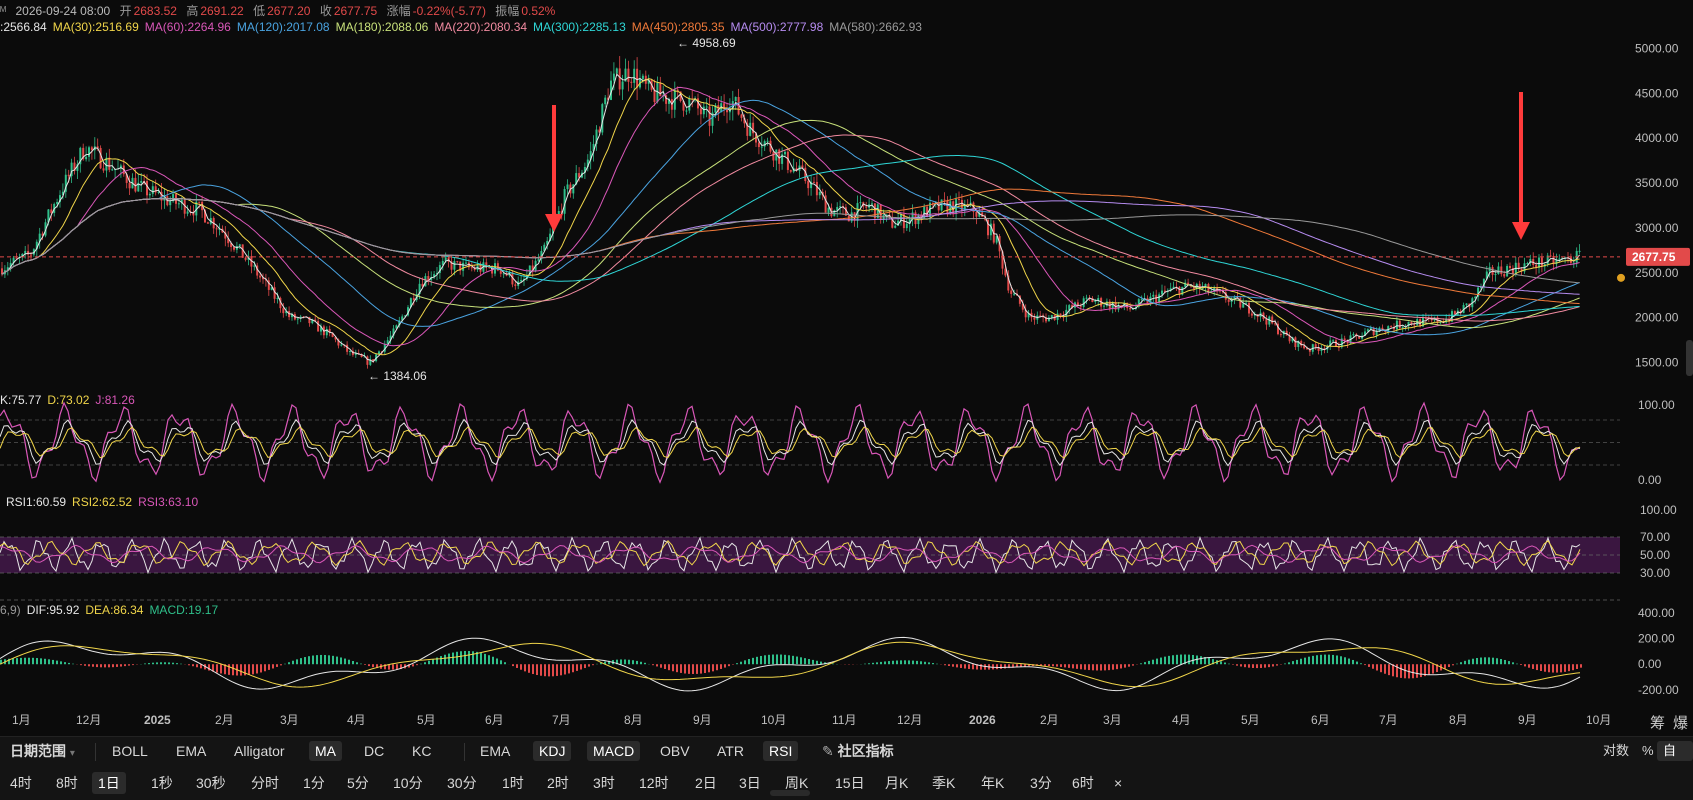 The image size is (1693, 800). What do you see at coordinates (495, 751) in the screenshot?
I see `indicator-sub-ema: EMA` at bounding box center [495, 751].